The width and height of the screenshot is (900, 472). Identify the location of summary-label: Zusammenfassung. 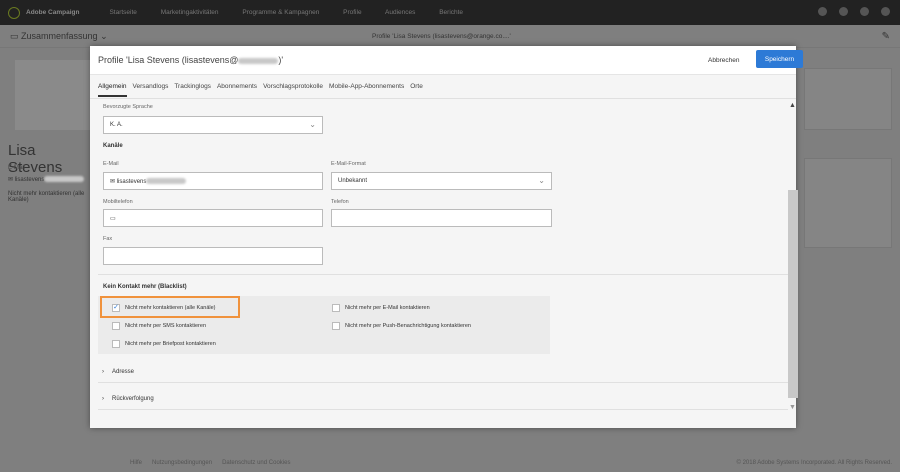
(59, 36).